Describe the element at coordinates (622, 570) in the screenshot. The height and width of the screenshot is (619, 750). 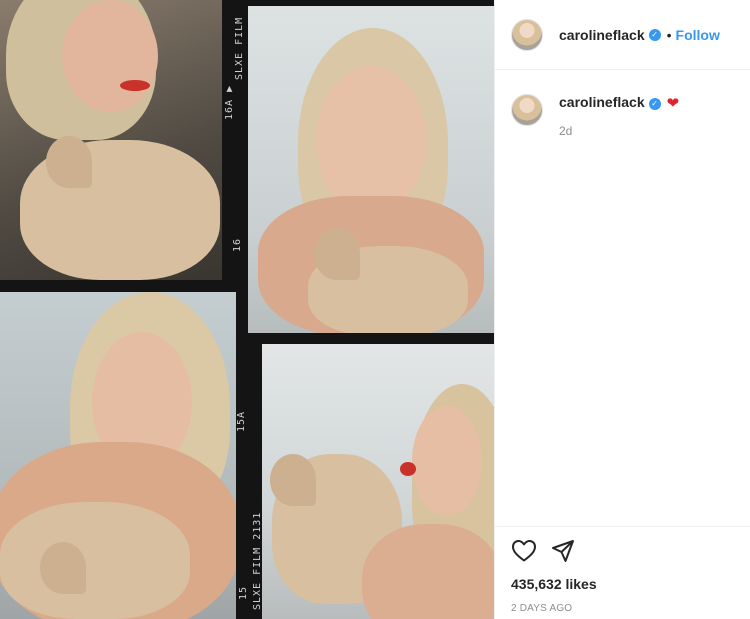
I see `post-actions: 435,632 likes 2 DAYS AGO` at that location.